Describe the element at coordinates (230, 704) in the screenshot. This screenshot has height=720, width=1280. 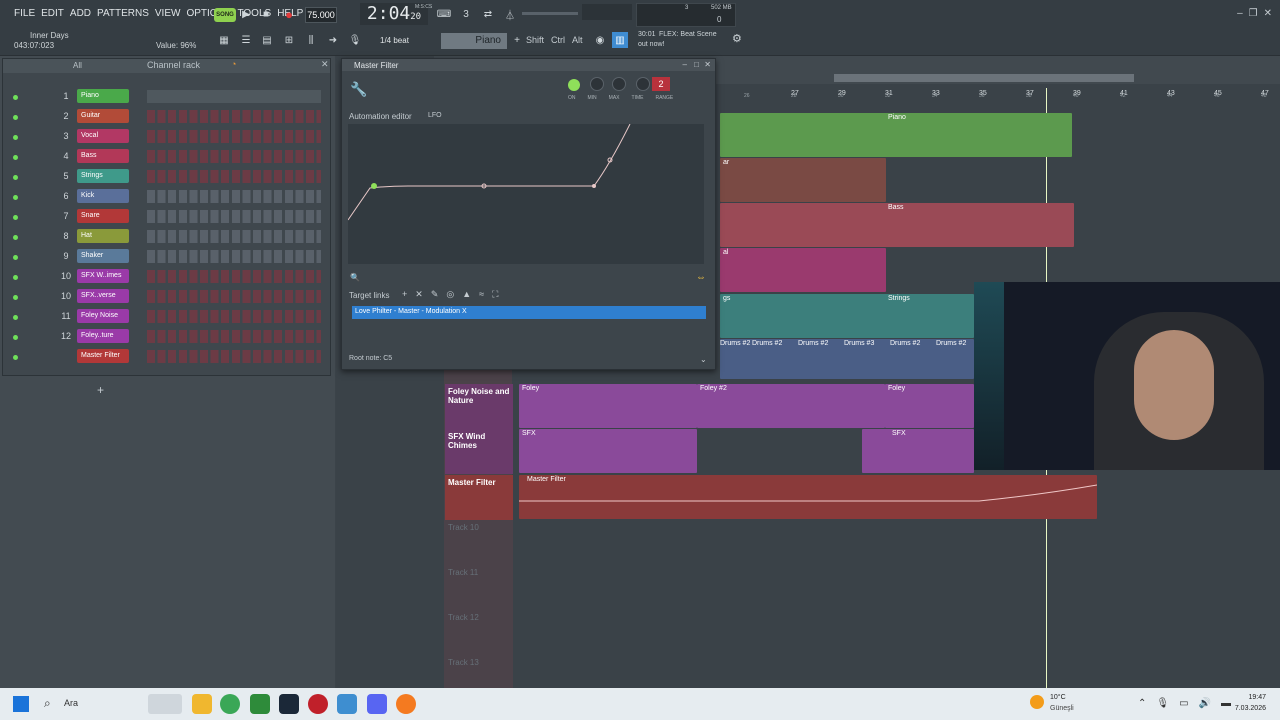
I see `chrome-icon` at that location.